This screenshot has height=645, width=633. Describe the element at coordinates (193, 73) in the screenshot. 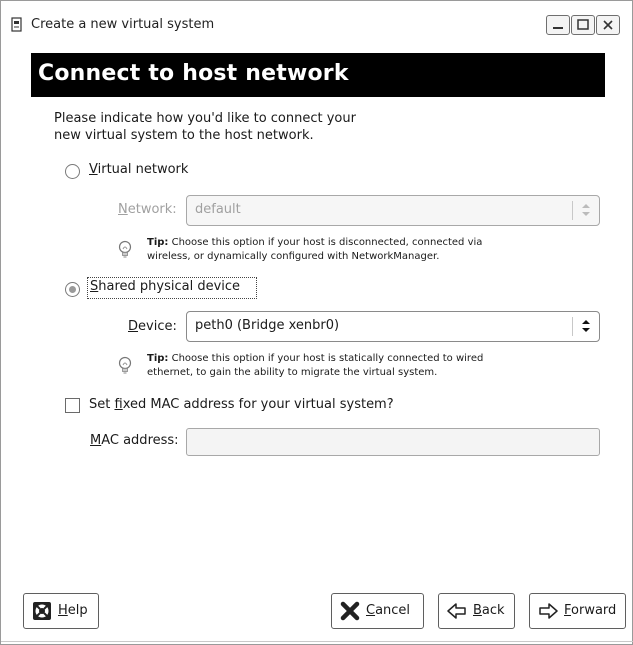

I see `page-title: Connect to host network` at that location.